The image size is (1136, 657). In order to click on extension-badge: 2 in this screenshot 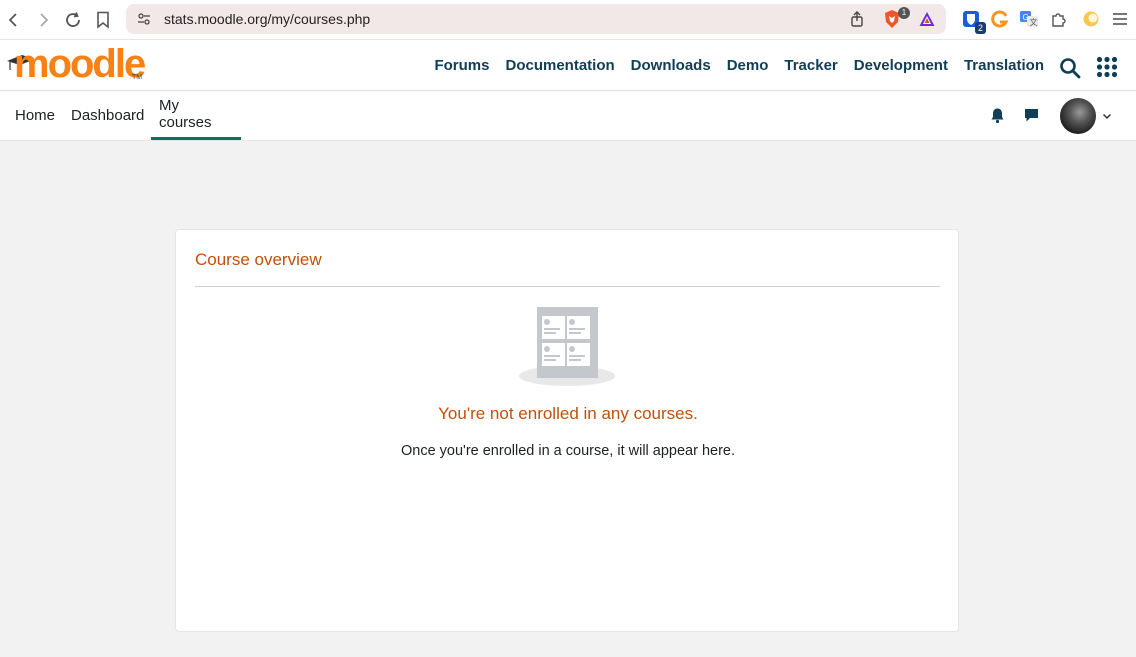, I will do `click(980, 28)`.